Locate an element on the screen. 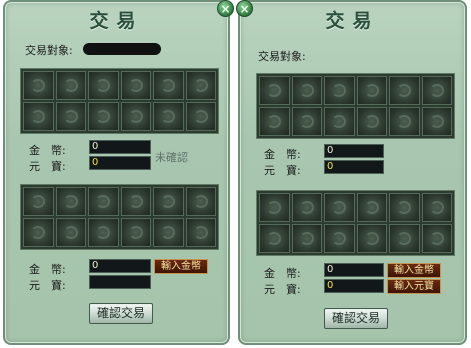  input-yuanbao-button: 輸入元寶 is located at coordinates (414, 286).